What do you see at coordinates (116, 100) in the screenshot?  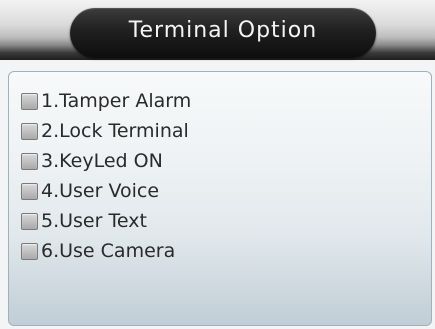 I see `option-label: 1.Tamper Alarm` at bounding box center [116, 100].